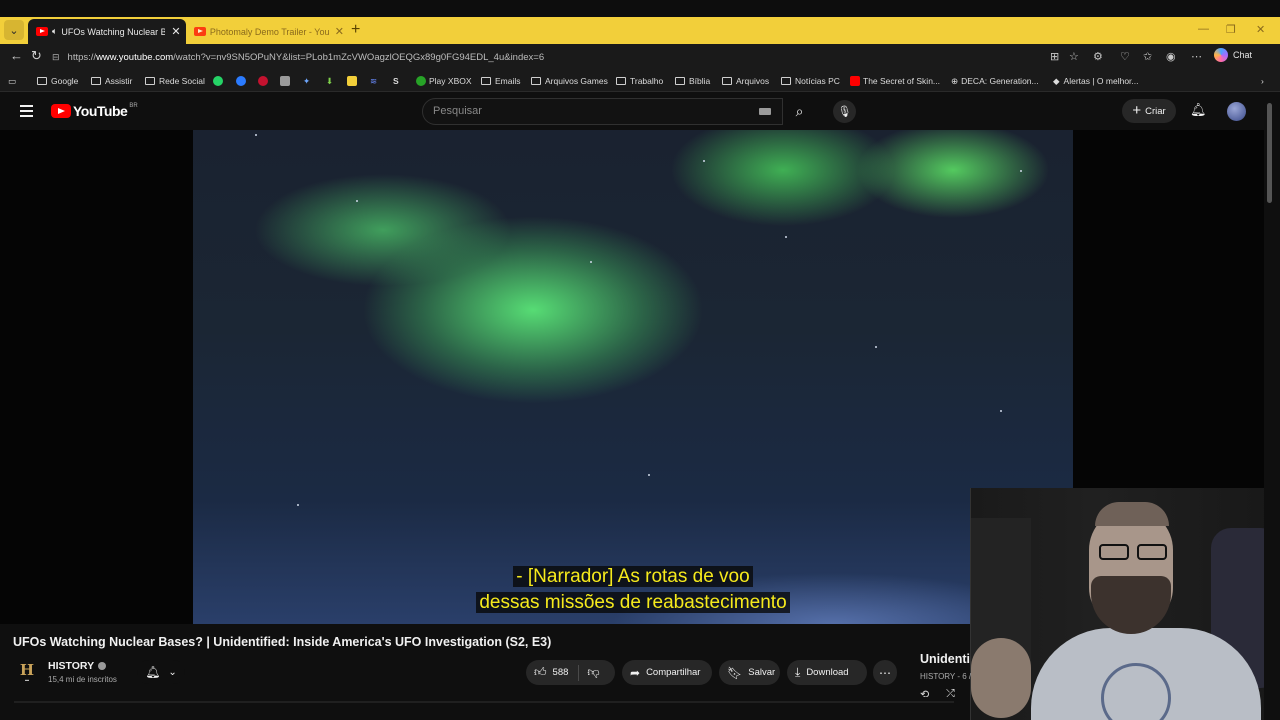 Image resolution: width=1280 pixels, height=720 pixels. What do you see at coordinates (100, 111) in the screenshot?
I see `logo-text: YouTube` at bounding box center [100, 111].